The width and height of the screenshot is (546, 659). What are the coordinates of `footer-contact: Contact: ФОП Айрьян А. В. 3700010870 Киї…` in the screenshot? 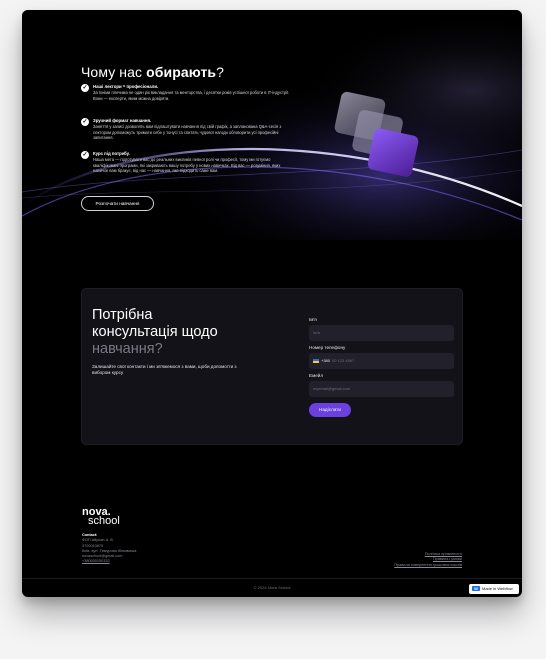 It's located at (109, 549).